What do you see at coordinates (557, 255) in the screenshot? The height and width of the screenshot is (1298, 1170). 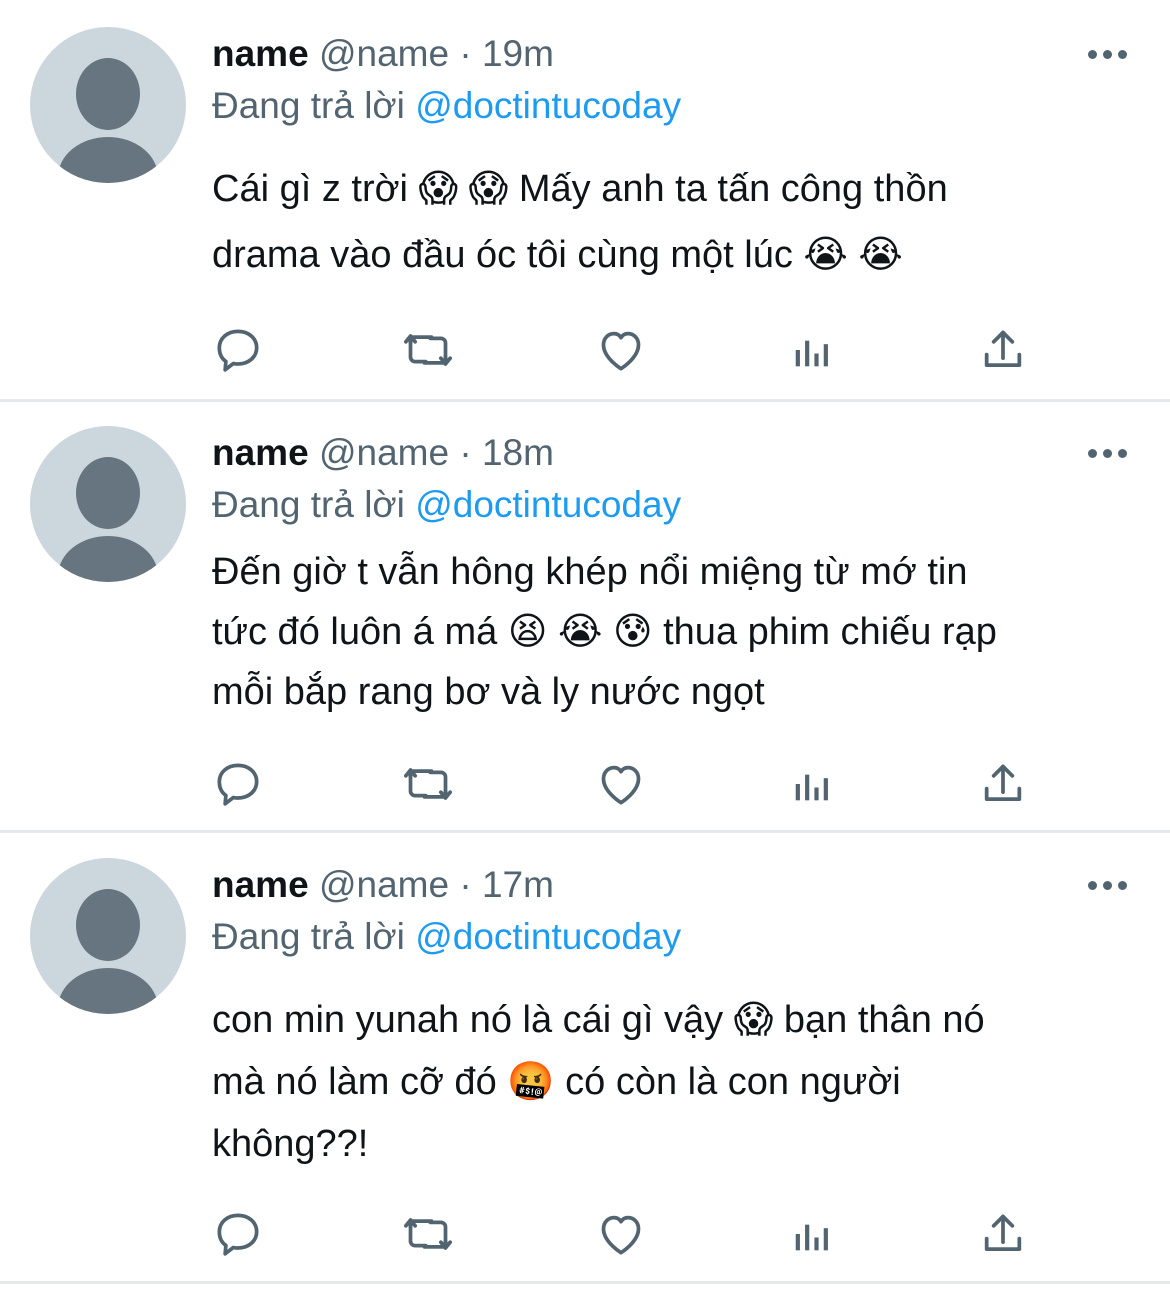 I see `tweet-text-line: drama vào đầu óc tôi cùng một lúc 😭 😭` at bounding box center [557, 255].